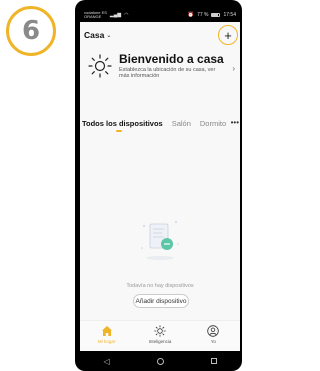 The width and height of the screenshot is (320, 371). Describe the element at coordinates (160, 341) in the screenshot. I see `nav-label-intelligence: Inteligencia` at that location.